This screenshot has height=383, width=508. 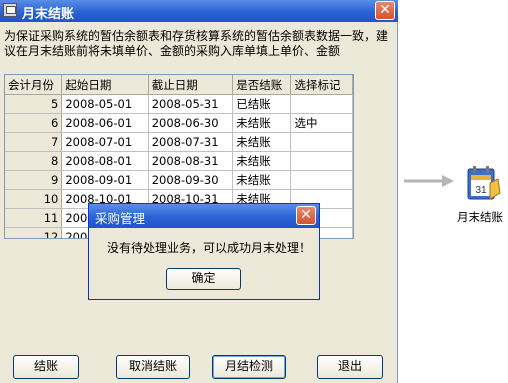 I want to click on window-title: 月末结账, so click(x=48, y=14).